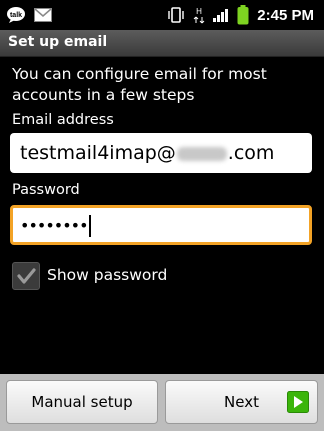 The width and height of the screenshot is (324, 431). I want to click on redacted-domain, so click(201, 153).